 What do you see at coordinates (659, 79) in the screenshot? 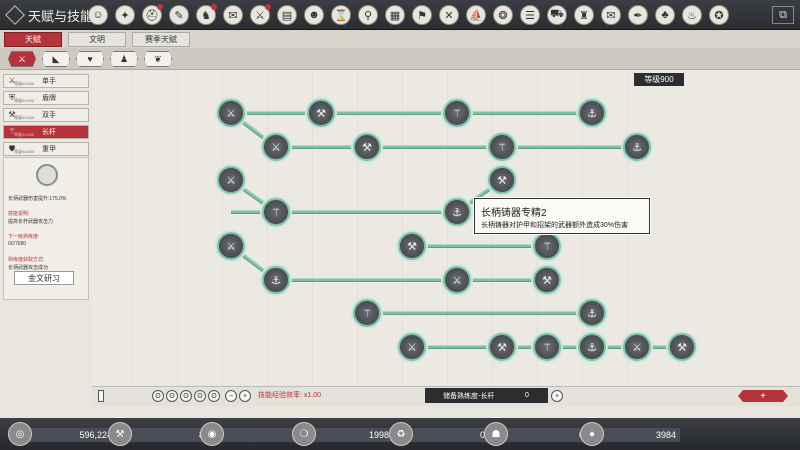
I see `level-badge: 等级900` at bounding box center [659, 79].